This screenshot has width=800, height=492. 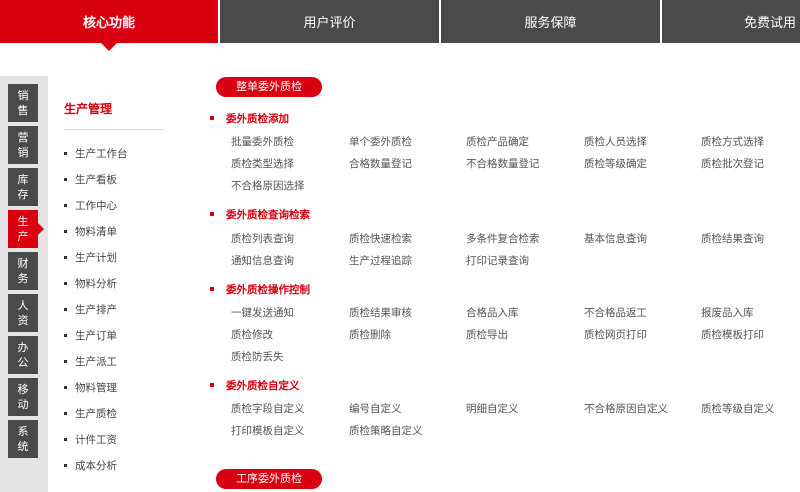 What do you see at coordinates (23, 187) in the screenshot?
I see `module-tab-inventory: 库存` at bounding box center [23, 187].